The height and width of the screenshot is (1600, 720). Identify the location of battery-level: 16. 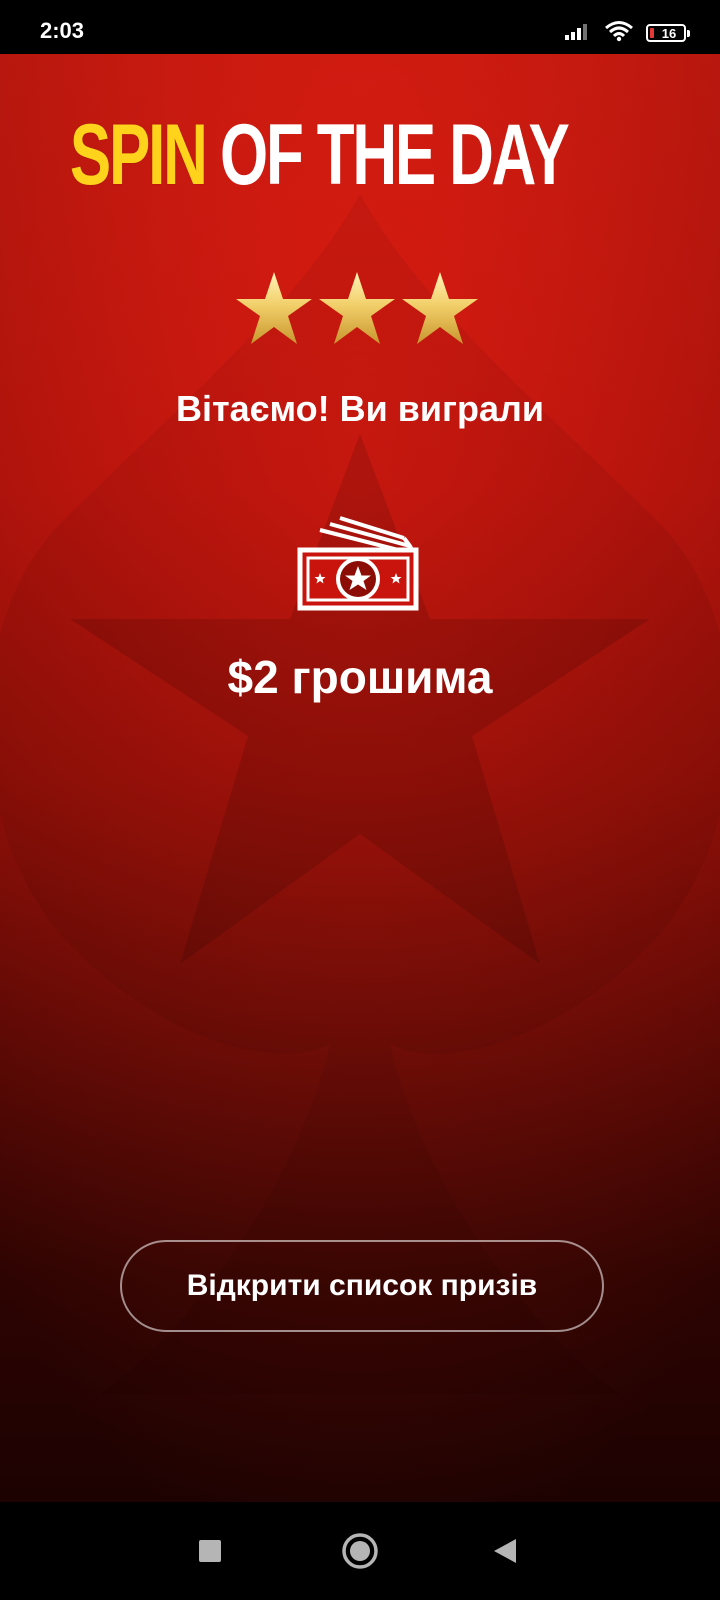
(669, 33).